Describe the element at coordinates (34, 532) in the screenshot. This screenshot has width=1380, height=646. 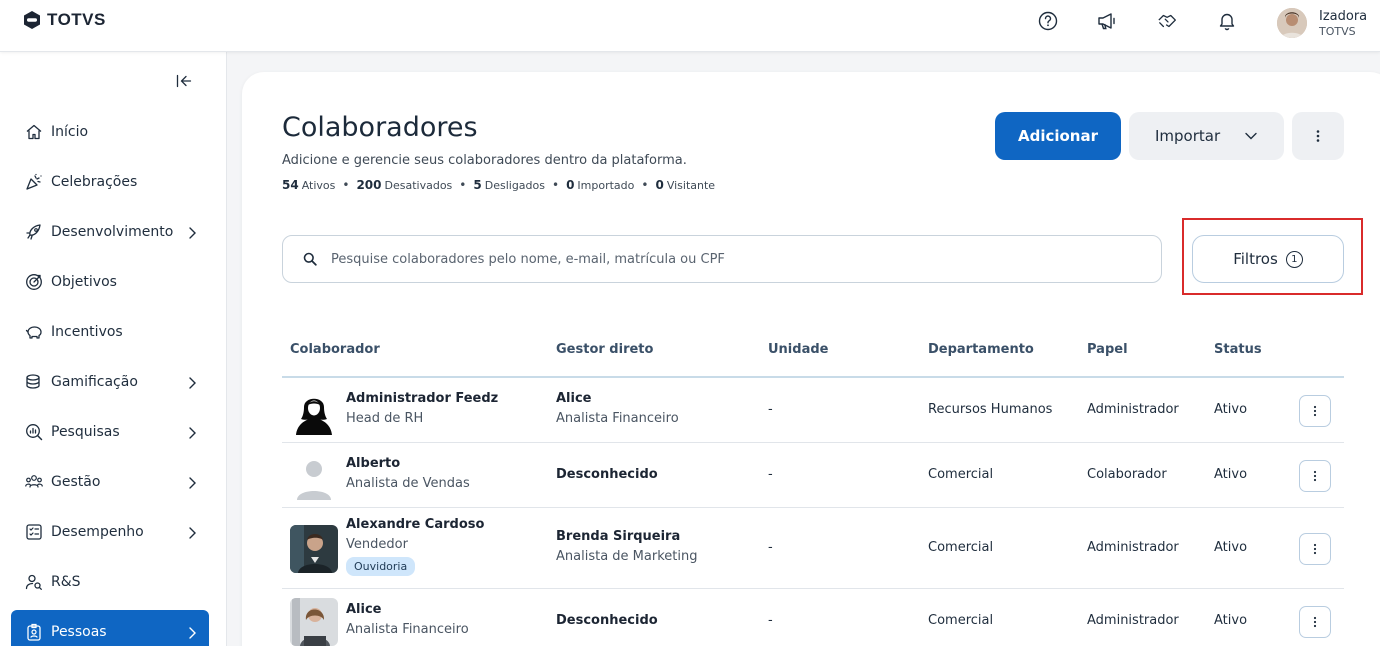
I see `checklist-icon` at that location.